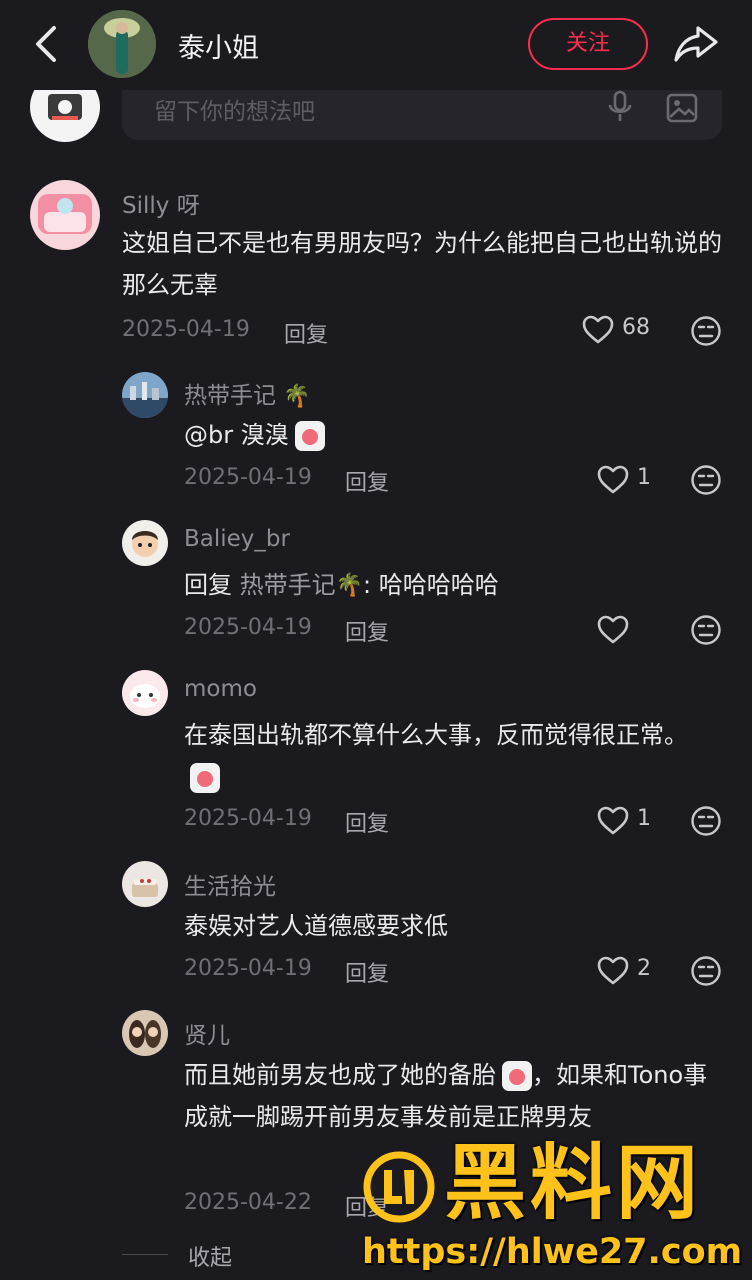 The image size is (752, 1280). What do you see at coordinates (48, 44) in the screenshot?
I see `back-icon` at bounding box center [48, 44].